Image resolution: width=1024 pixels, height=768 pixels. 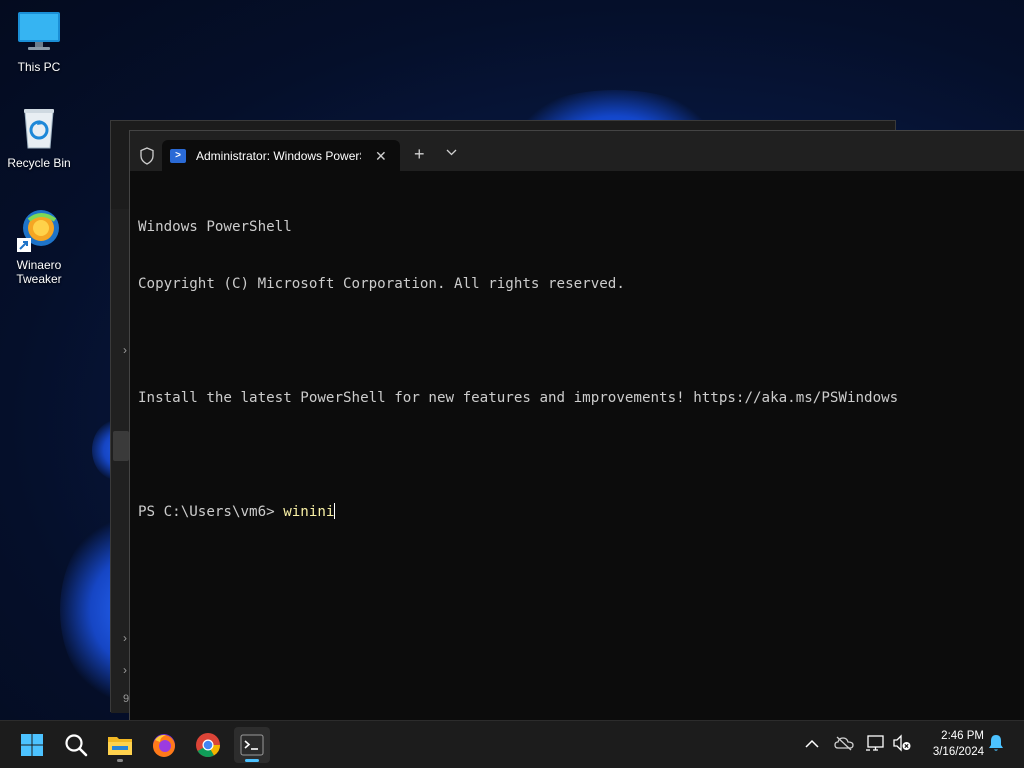 I want to click on network-button, so click(x=876, y=743).